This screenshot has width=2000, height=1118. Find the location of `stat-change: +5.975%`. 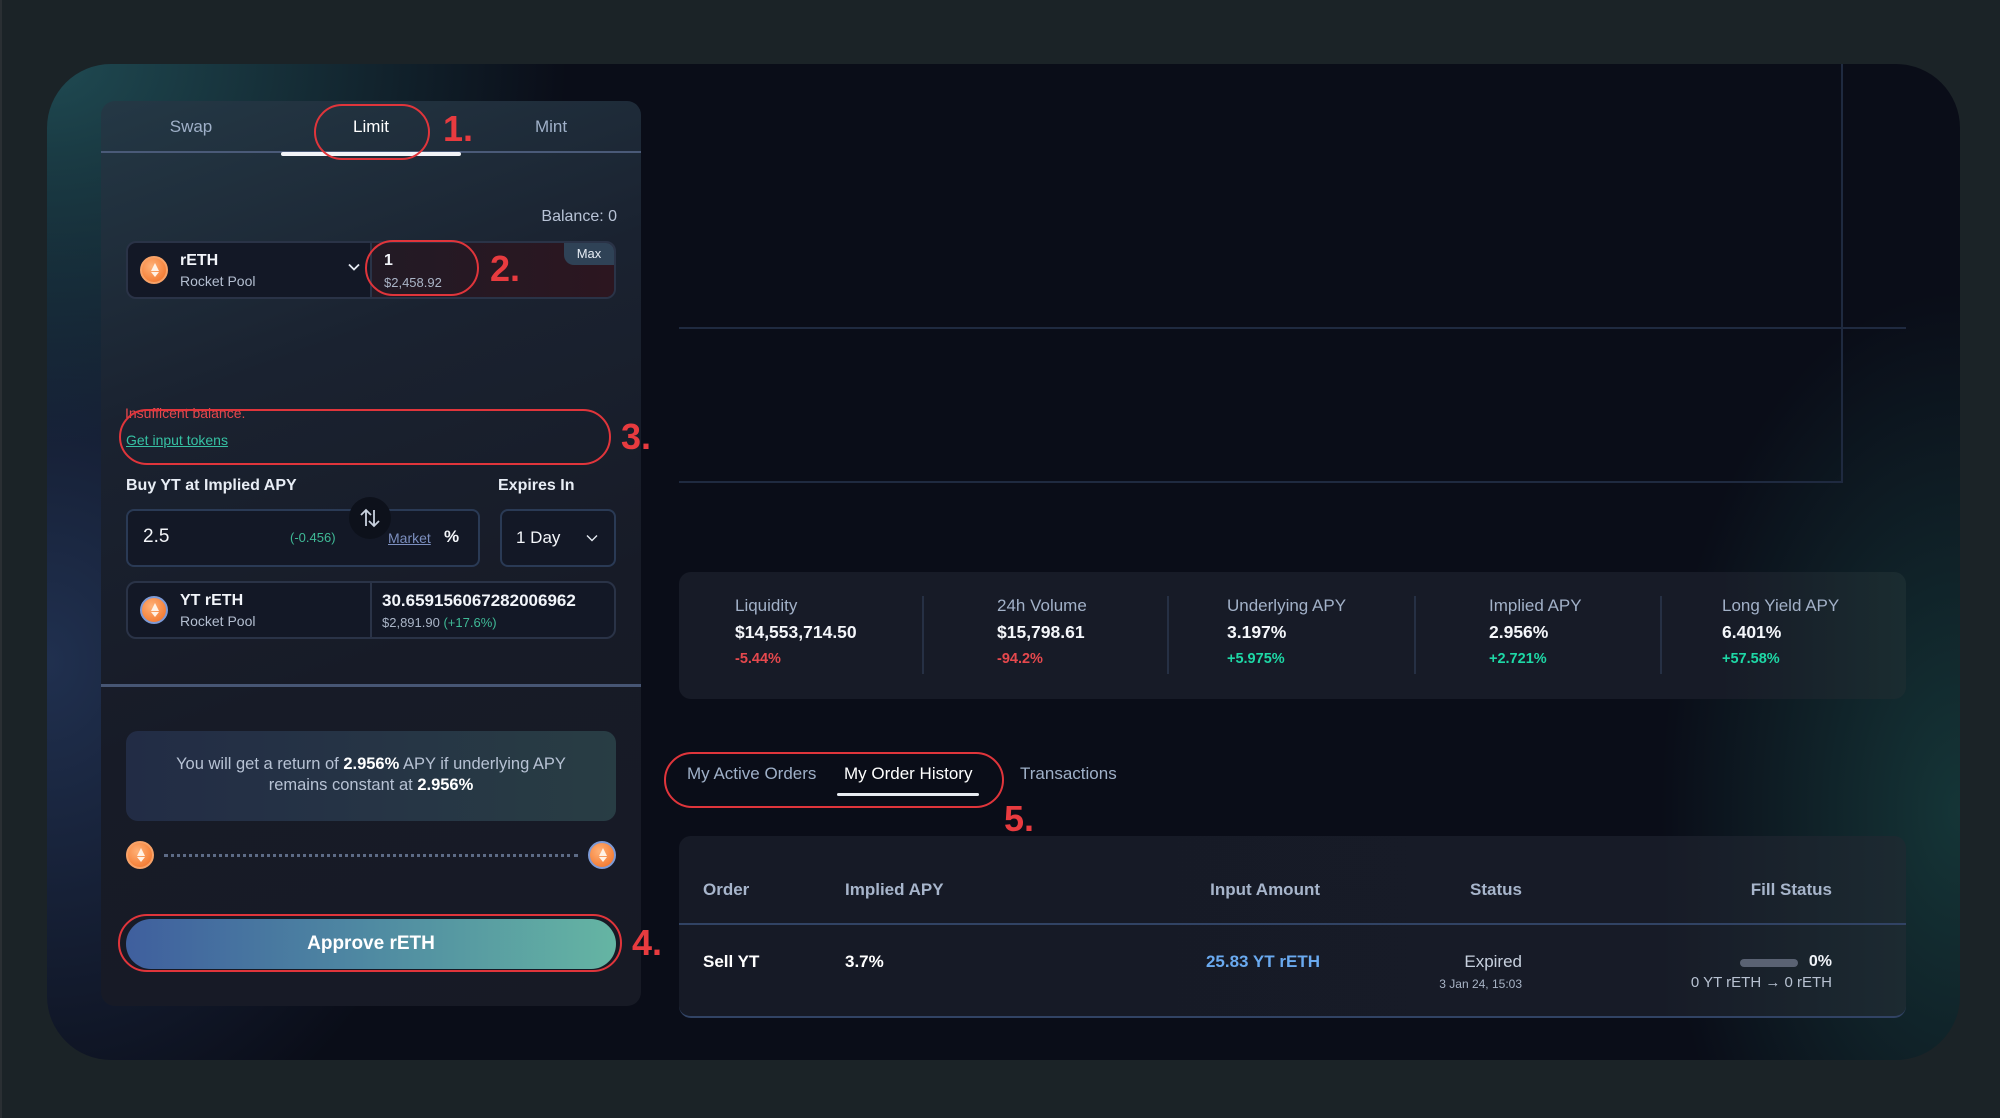

stat-change: +5.975% is located at coordinates (1256, 659).